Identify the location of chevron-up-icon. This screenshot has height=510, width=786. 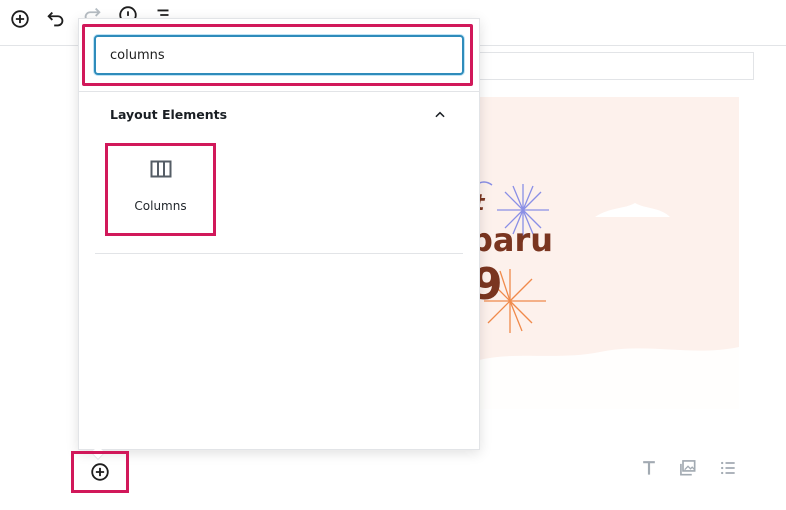
(440, 115).